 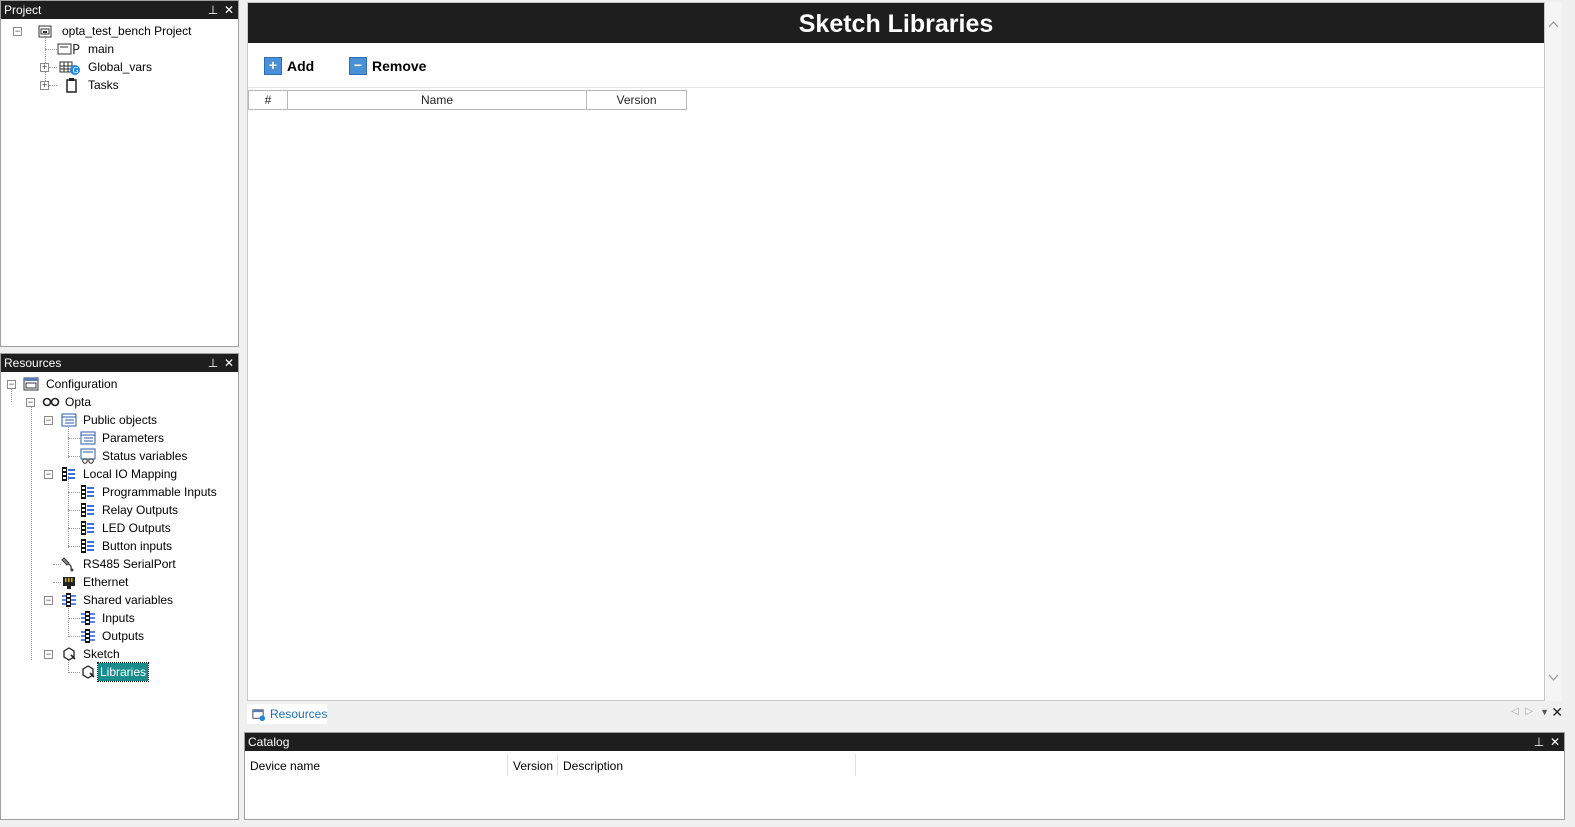 I want to click on document-tab-strip: Resources ◁ ▷ ▼ ✕, so click(x=905, y=714).